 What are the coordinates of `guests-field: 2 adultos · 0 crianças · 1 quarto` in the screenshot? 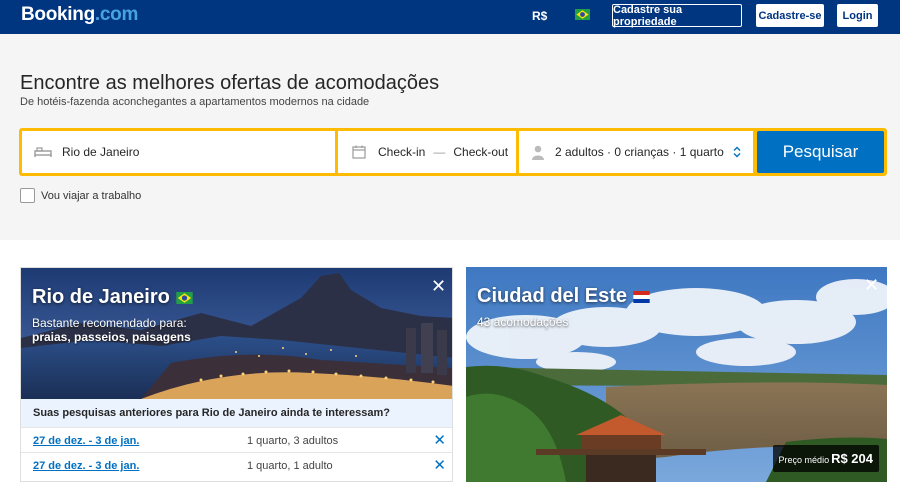 It's located at (636, 152).